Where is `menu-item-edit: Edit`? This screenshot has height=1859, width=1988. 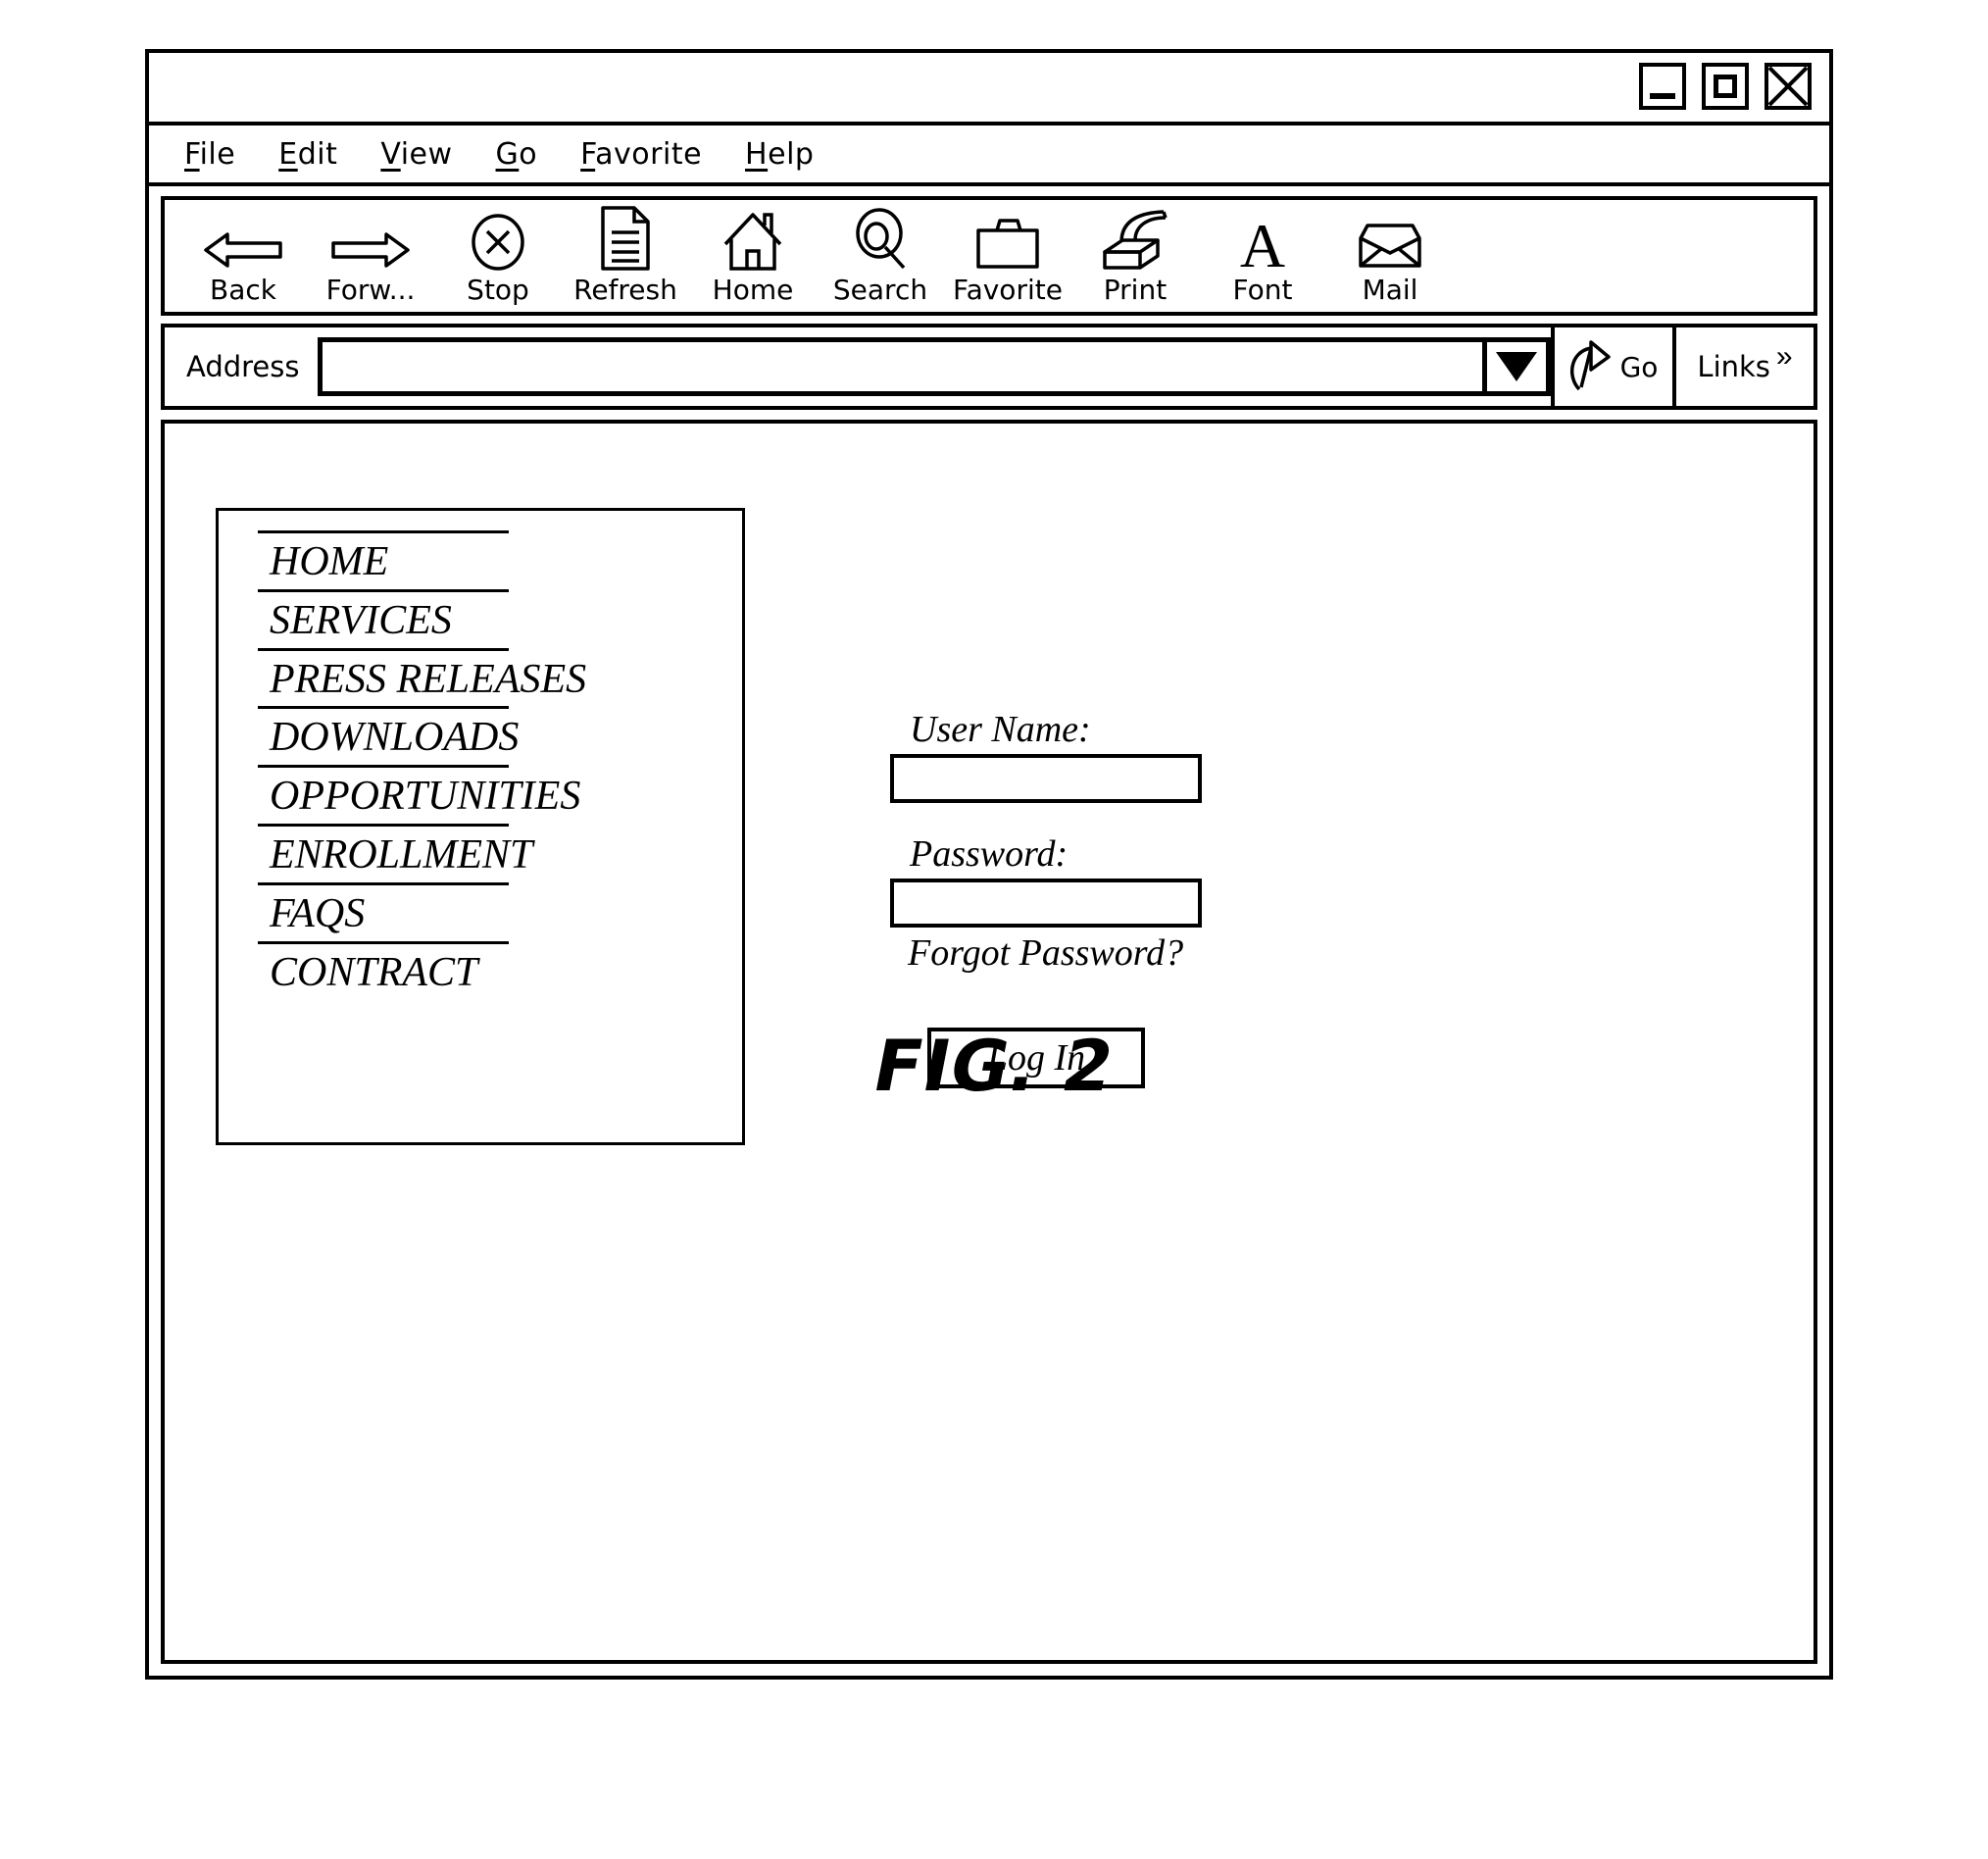
menu-item-edit: Edit is located at coordinates (307, 154).